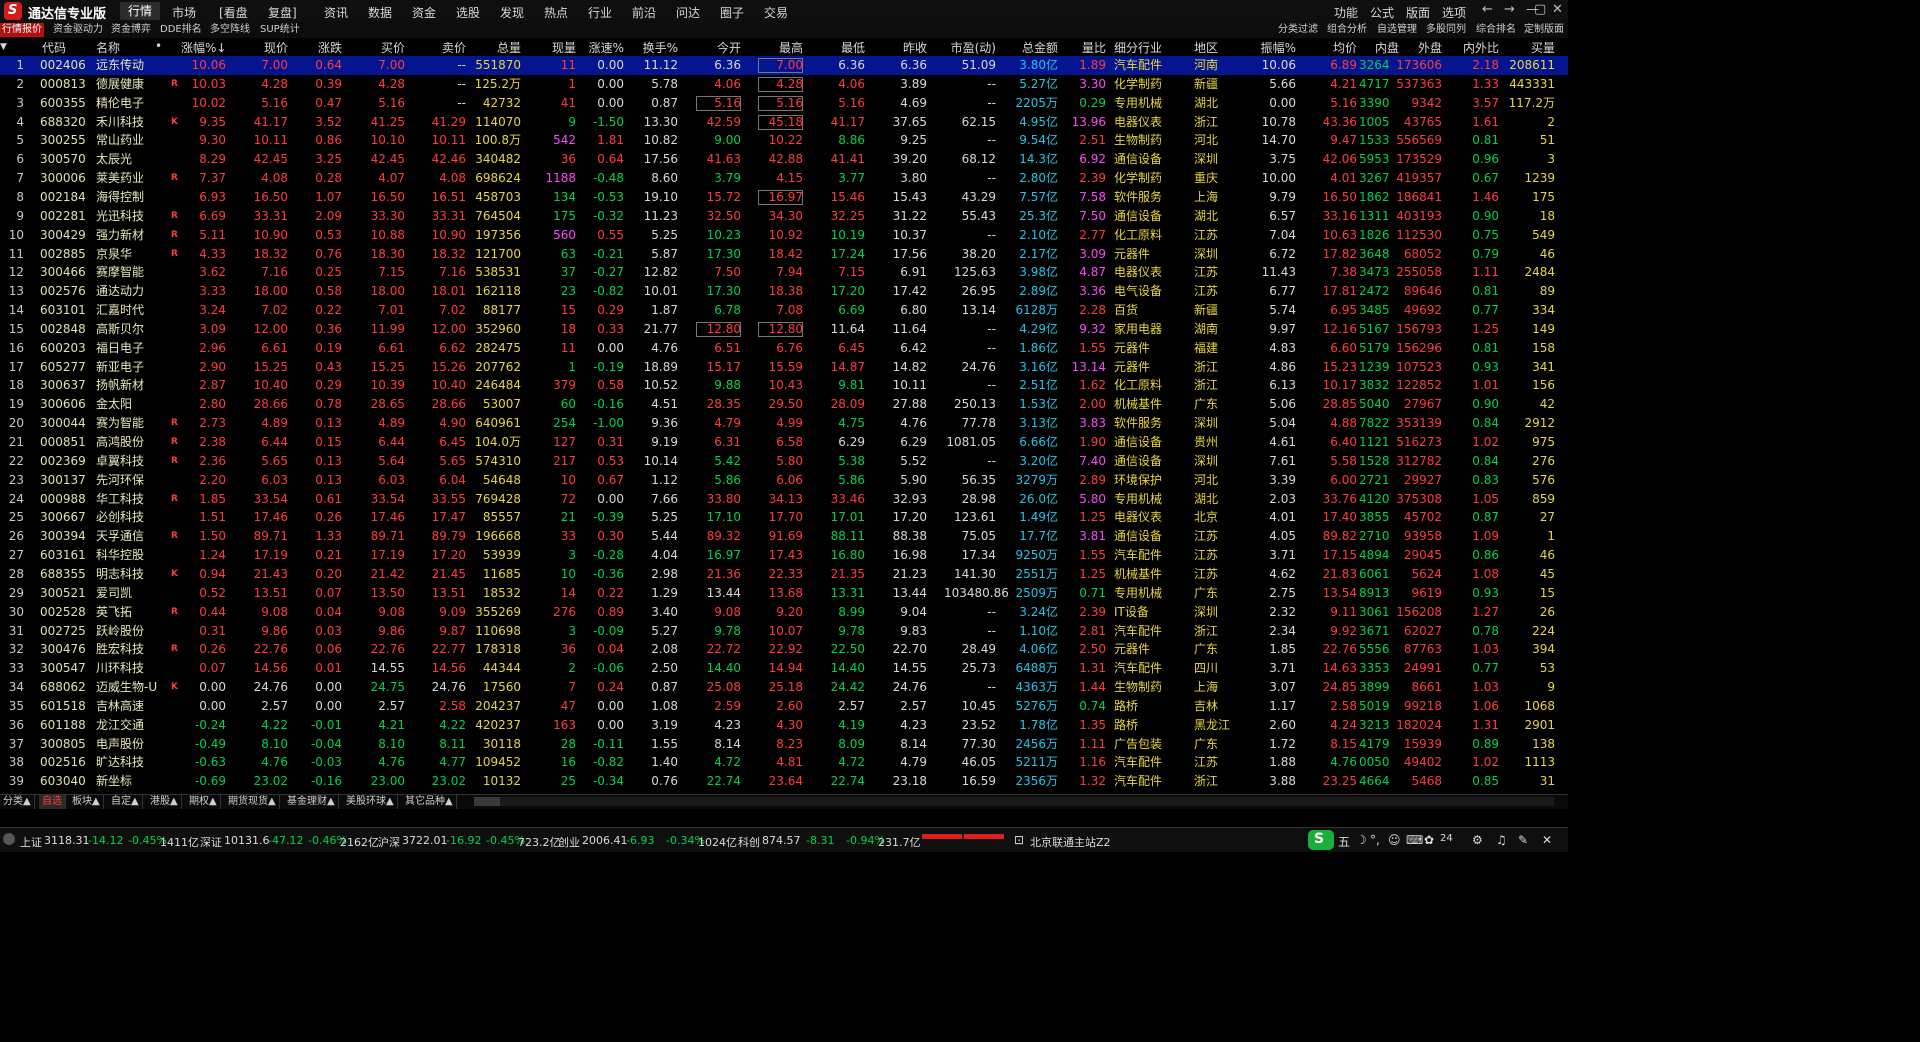 The width and height of the screenshot is (1920, 1042). I want to click on scrollbar-thumb, so click(487, 801).